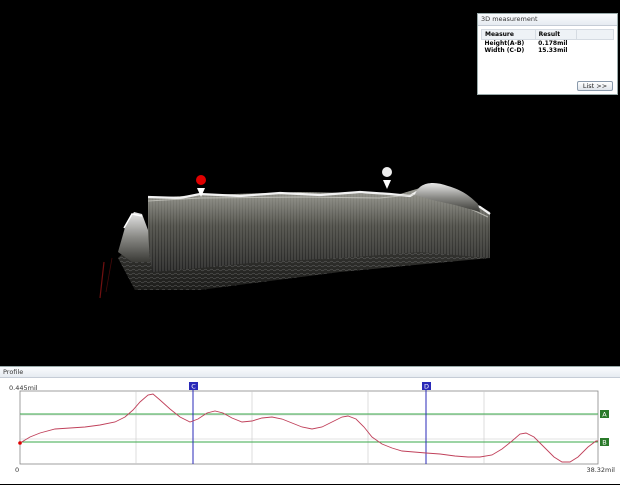 The image size is (620, 485). Describe the element at coordinates (595, 86) in the screenshot. I see `list-button: List >>` at that location.